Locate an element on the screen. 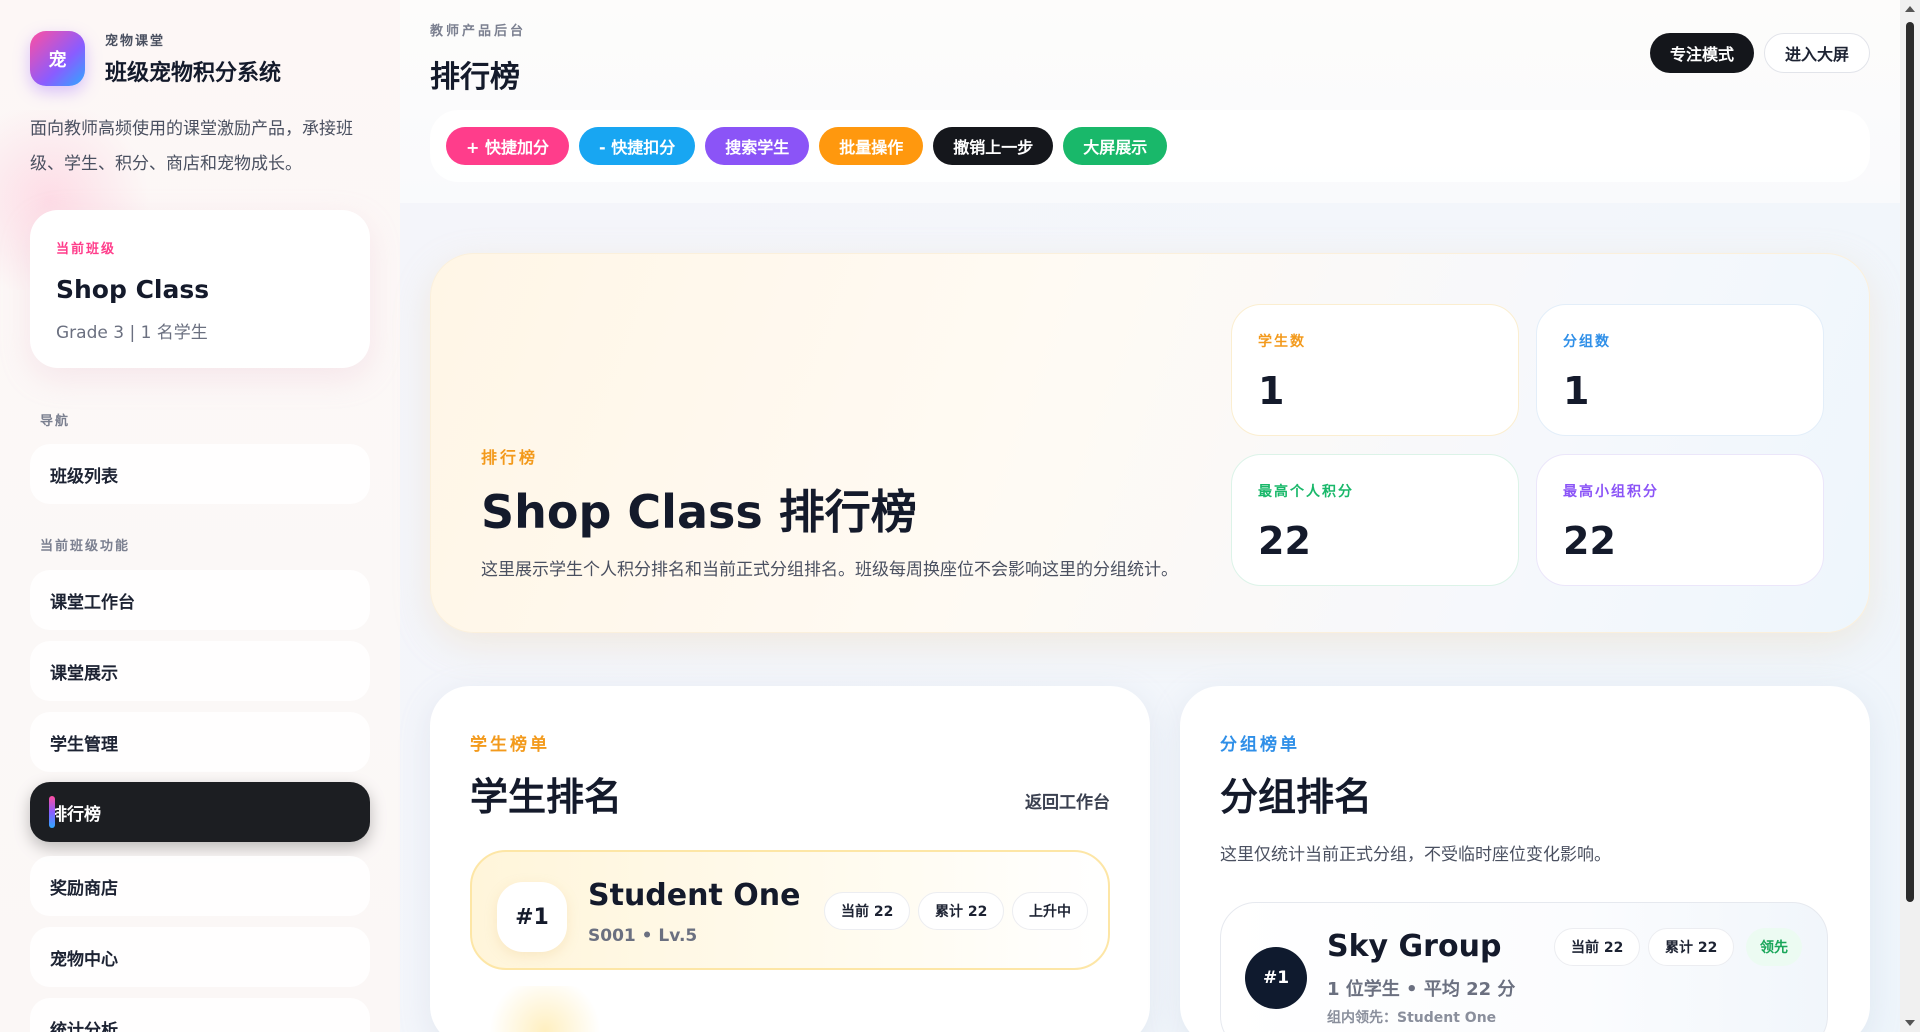  hero-eyebrow: 排行榜 is located at coordinates (510, 457).